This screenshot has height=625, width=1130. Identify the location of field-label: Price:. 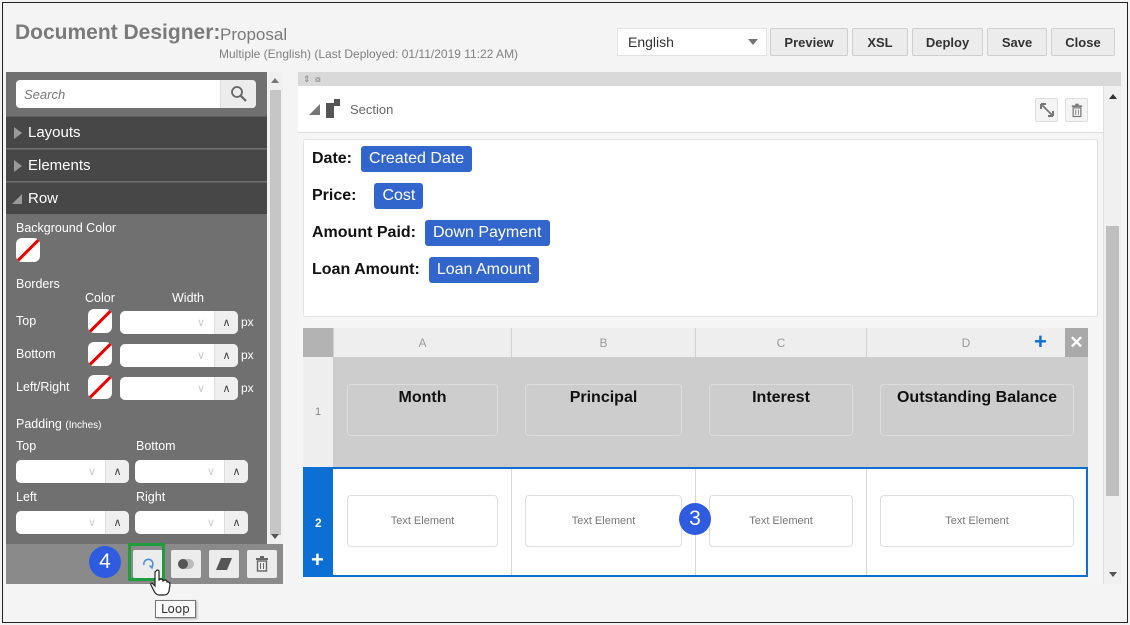
(334, 195).